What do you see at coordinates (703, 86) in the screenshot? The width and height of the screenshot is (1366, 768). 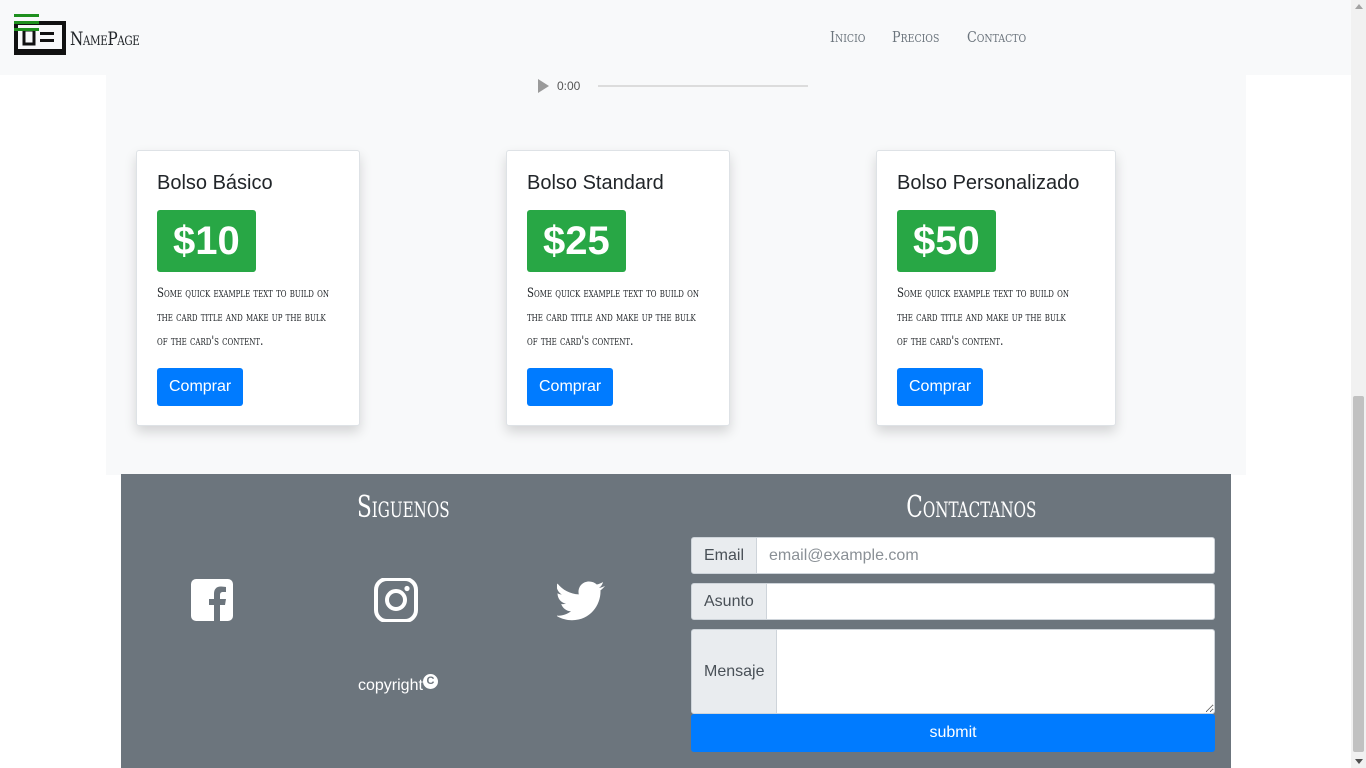 I see `audio-progress-track` at bounding box center [703, 86].